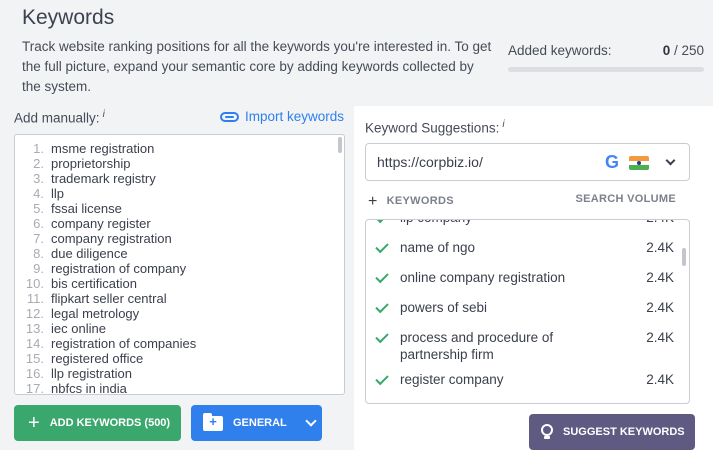 This screenshot has width=713, height=450. What do you see at coordinates (260, 423) in the screenshot?
I see `group-select-label: GENERAL` at bounding box center [260, 423].